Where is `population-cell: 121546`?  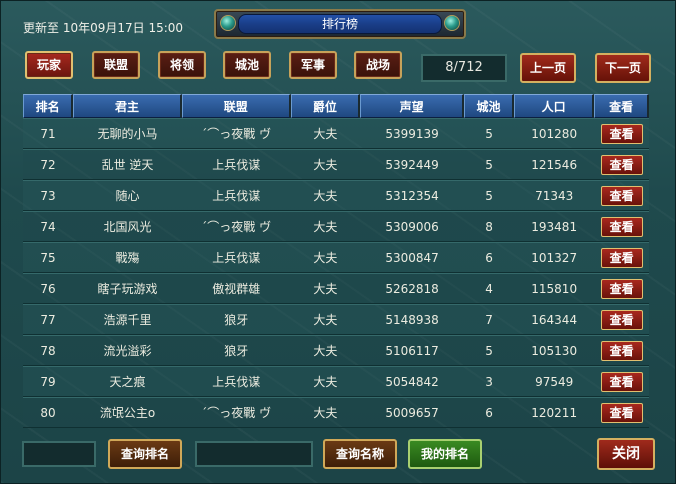 population-cell: 121546 is located at coordinates (554, 164).